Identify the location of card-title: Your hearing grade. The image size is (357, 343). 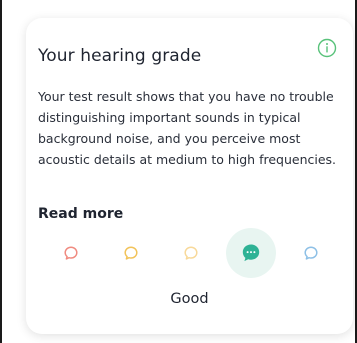
(120, 56).